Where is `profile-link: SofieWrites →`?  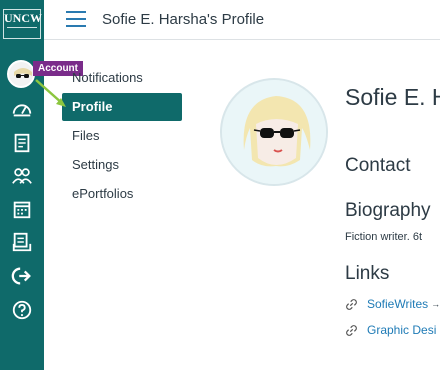
profile-link: SofieWrites → is located at coordinates (392, 304).